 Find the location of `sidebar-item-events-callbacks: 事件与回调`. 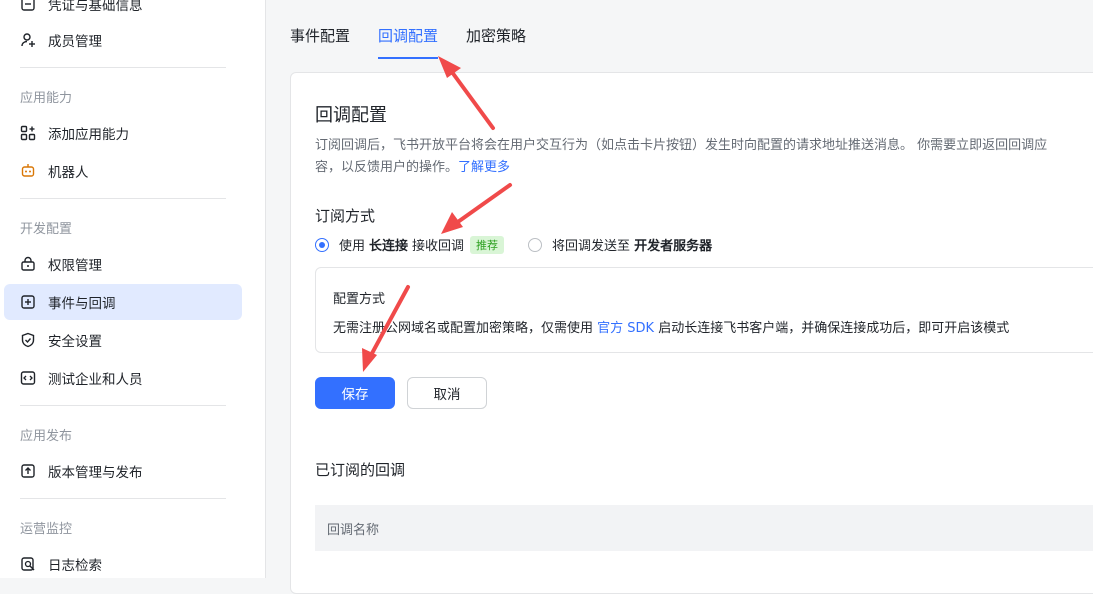

sidebar-item-events-callbacks: 事件与回调 is located at coordinates (123, 302).